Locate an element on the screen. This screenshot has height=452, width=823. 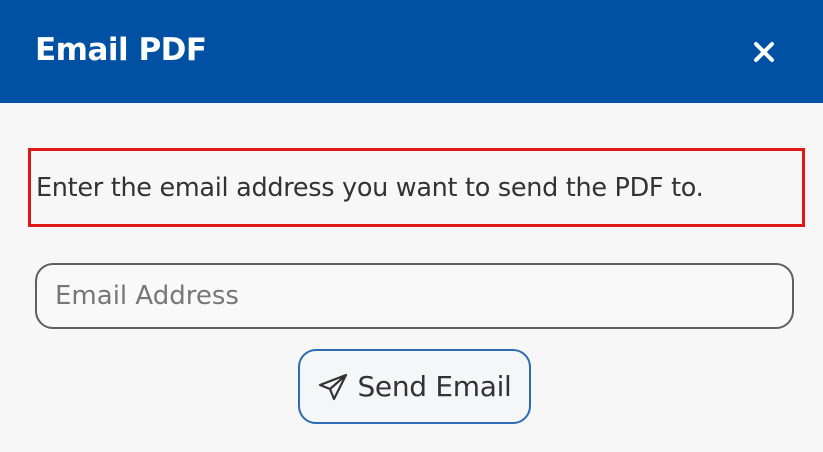
close-icon is located at coordinates (764, 52).